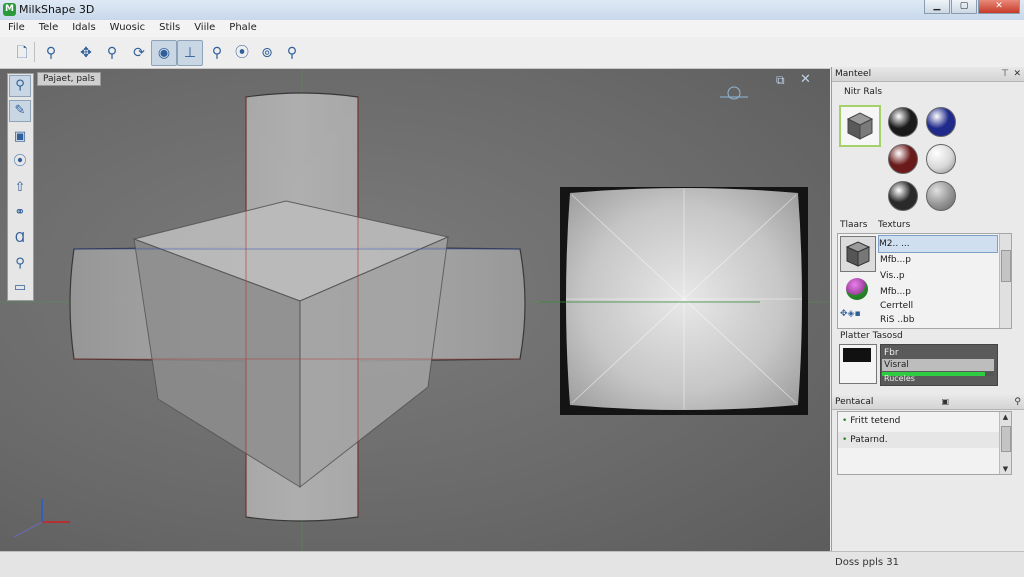 Image resolution: width=1024 pixels, height=577 pixels. I want to click on view-orientation-gizmo, so click(734, 93).